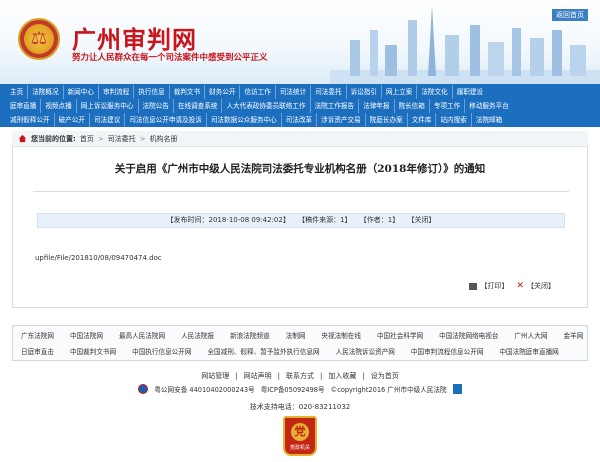 The image size is (600, 462). Describe the element at coordinates (573, 336) in the screenshot. I see `friend-link-10: 金羊网` at that location.